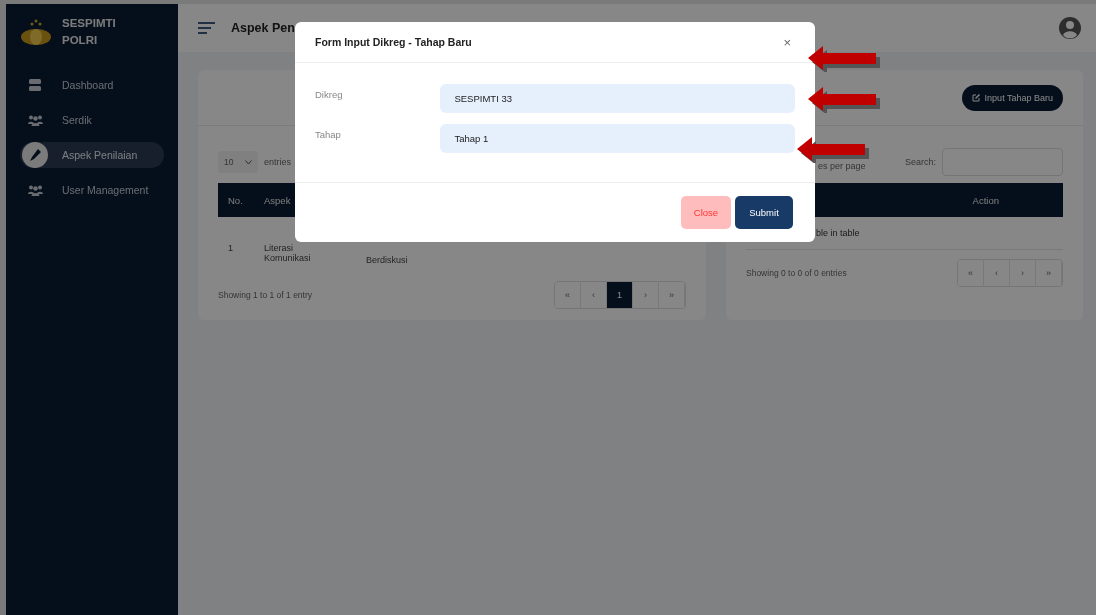  Describe the element at coordinates (263, 28) in the screenshot. I see `page-title: Aspek Pen` at that location.